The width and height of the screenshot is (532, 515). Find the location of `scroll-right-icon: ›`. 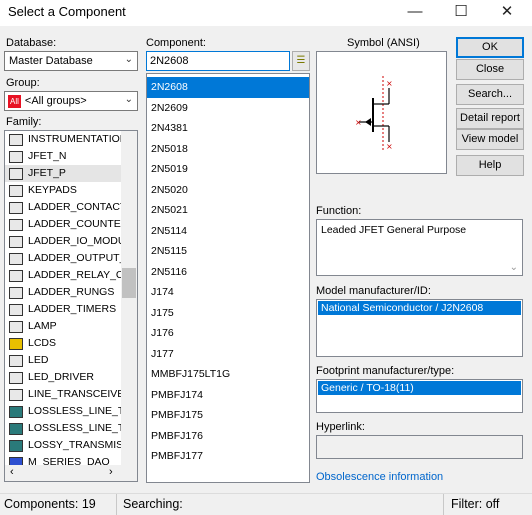

scroll-right-icon: › is located at coordinates (111, 472).